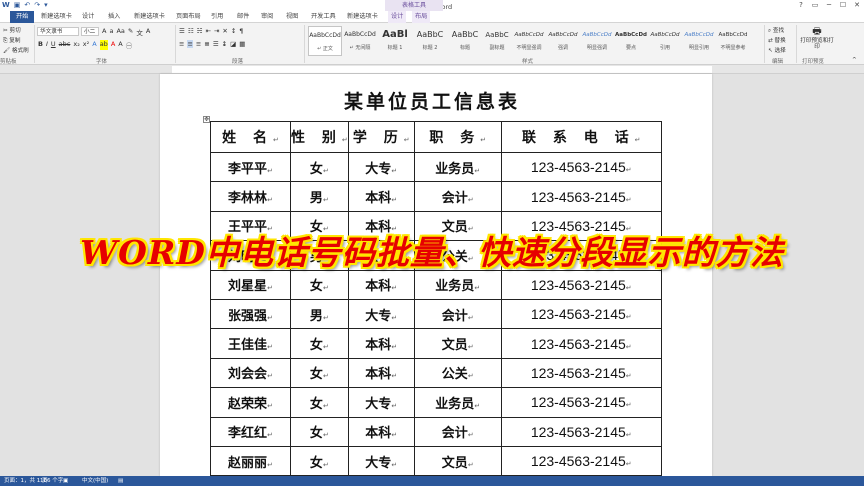 The image size is (864, 486). I want to click on table-cell: 李红红↵, so click(250, 431).